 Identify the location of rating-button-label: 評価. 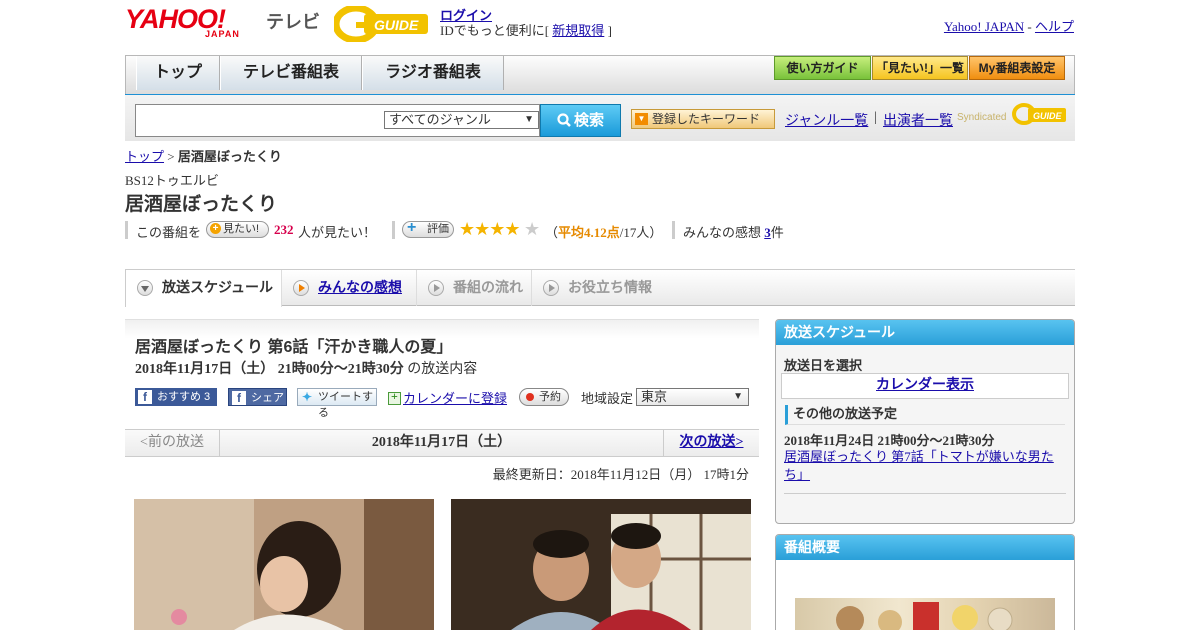
(438, 229).